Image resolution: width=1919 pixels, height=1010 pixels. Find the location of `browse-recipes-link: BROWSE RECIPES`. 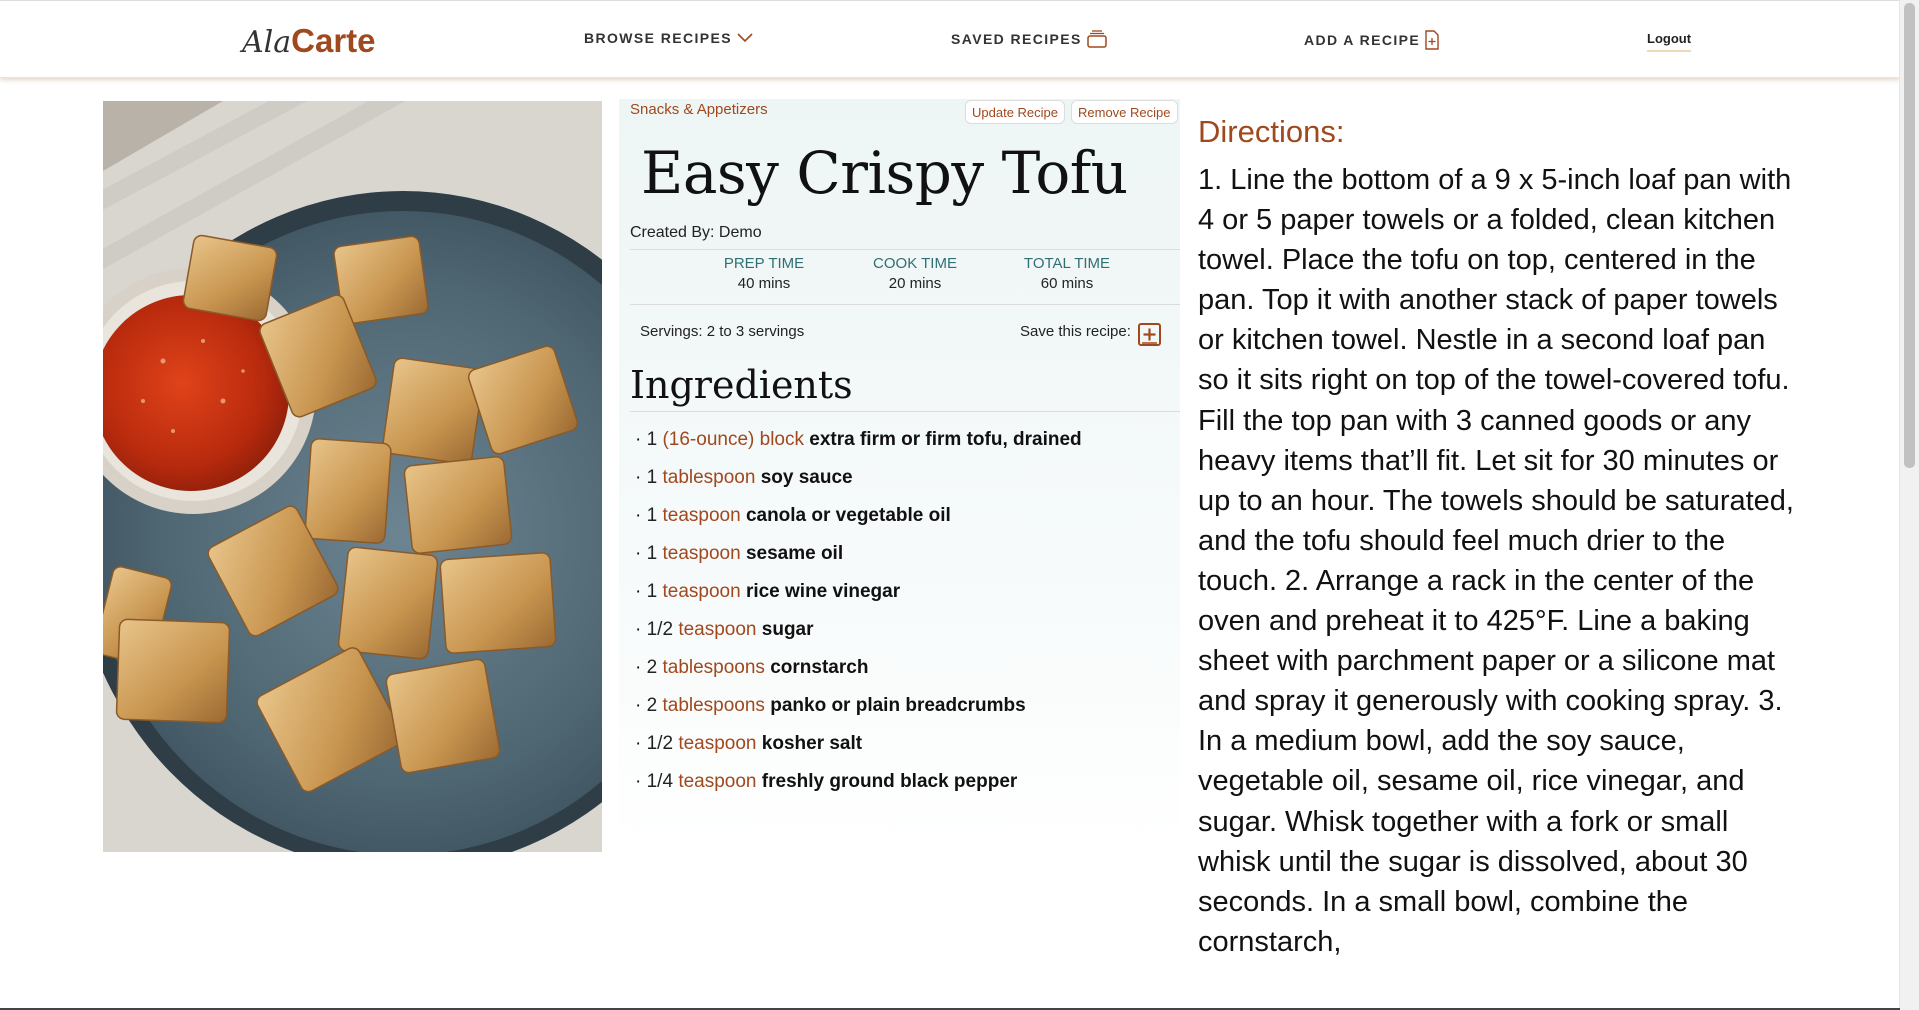

browse-recipes-link: BROWSE RECIPES is located at coordinates (669, 38).